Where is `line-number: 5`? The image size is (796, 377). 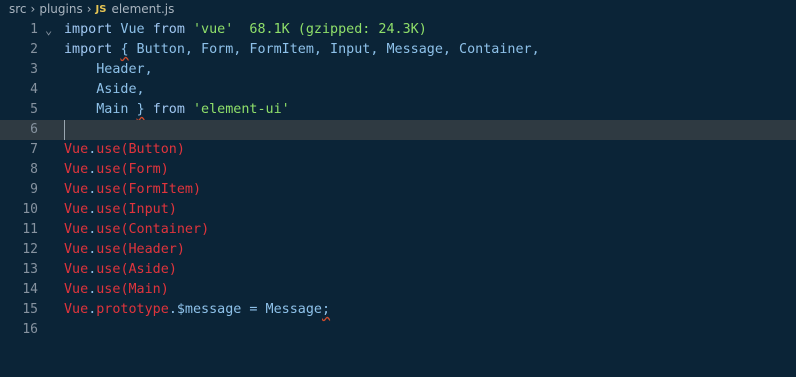
line-number: 5 is located at coordinates (34, 109).